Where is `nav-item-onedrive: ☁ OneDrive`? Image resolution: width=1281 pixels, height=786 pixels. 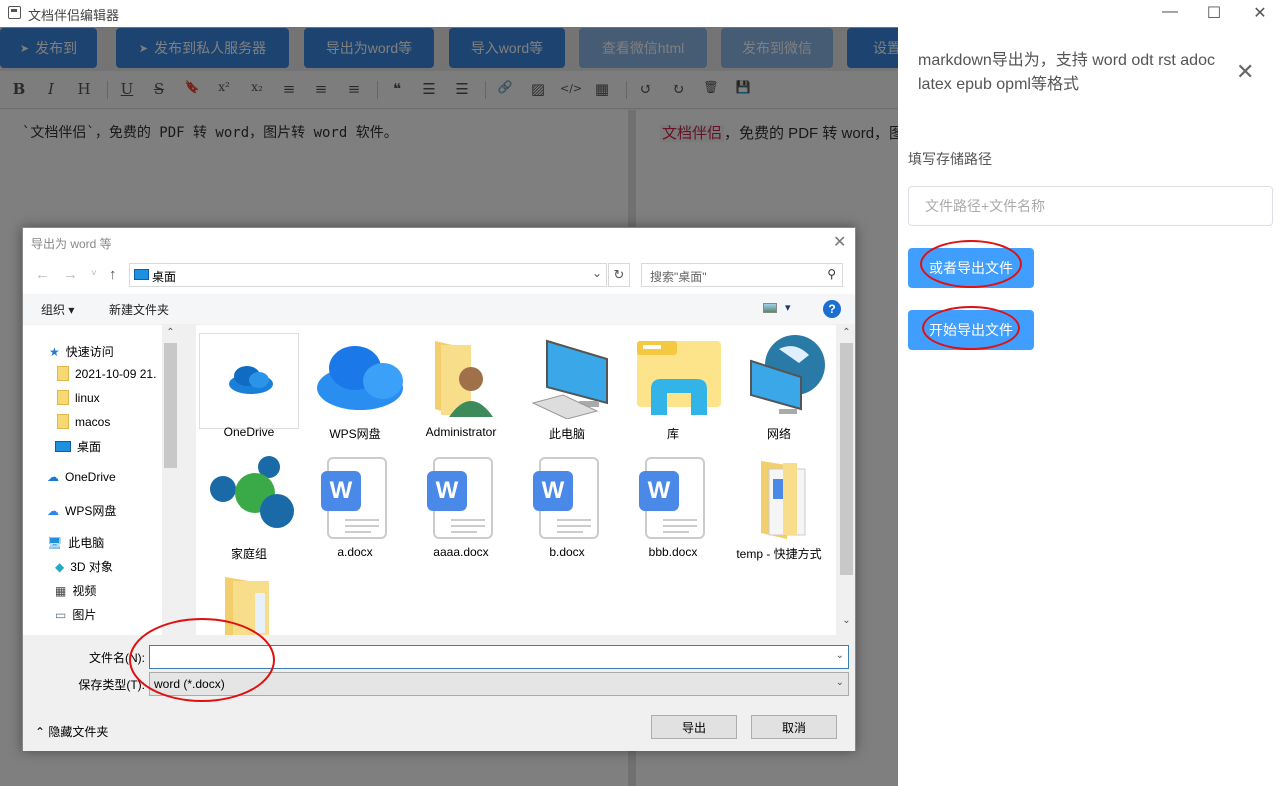
nav-item-onedrive: ☁ OneDrive is located at coordinates (81, 477).